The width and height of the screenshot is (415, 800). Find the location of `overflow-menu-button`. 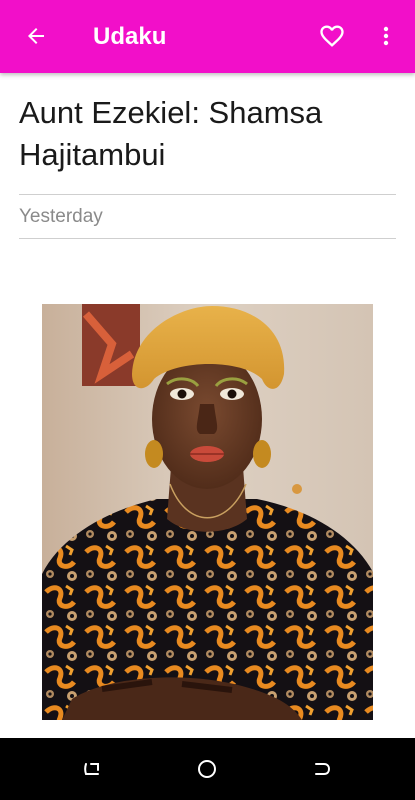

overflow-menu-button is located at coordinates (386, 36).